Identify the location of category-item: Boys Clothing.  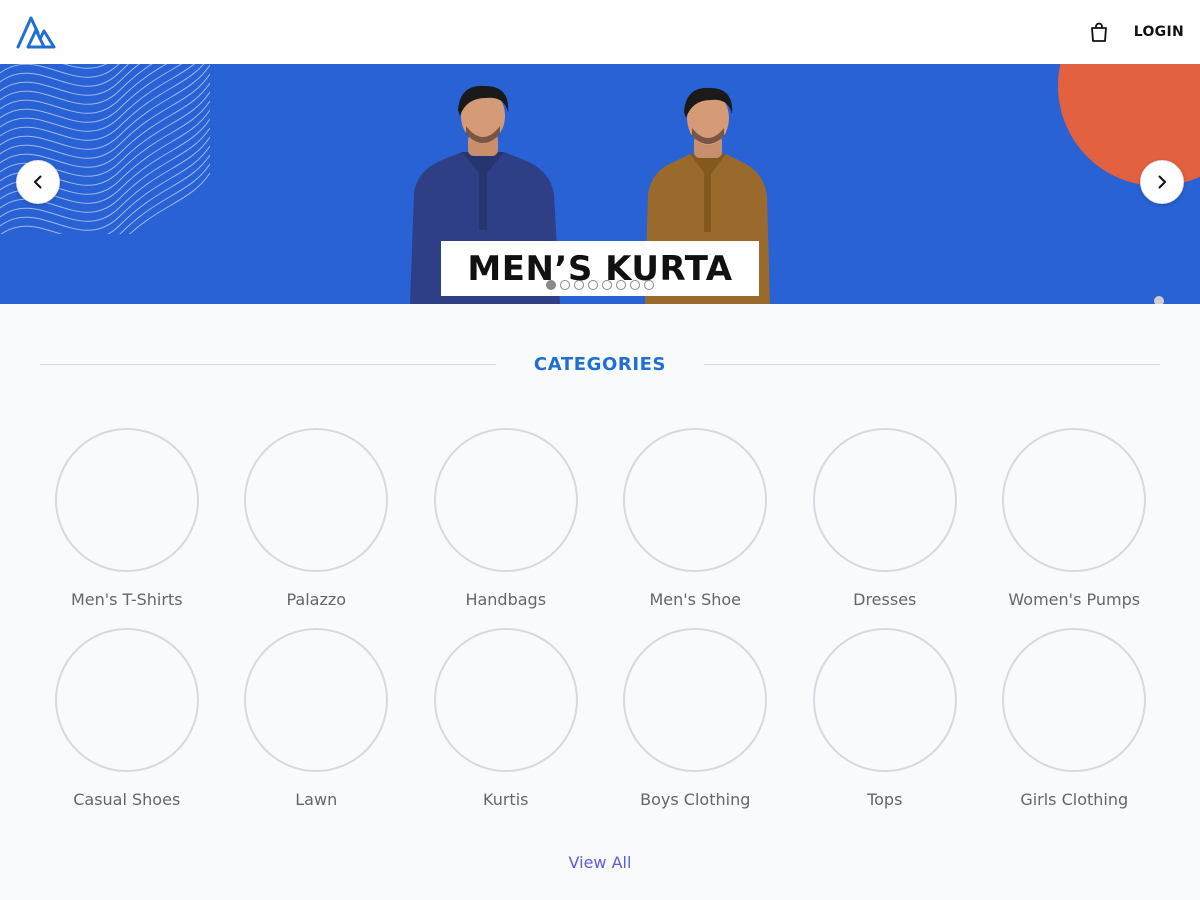
(696, 728).